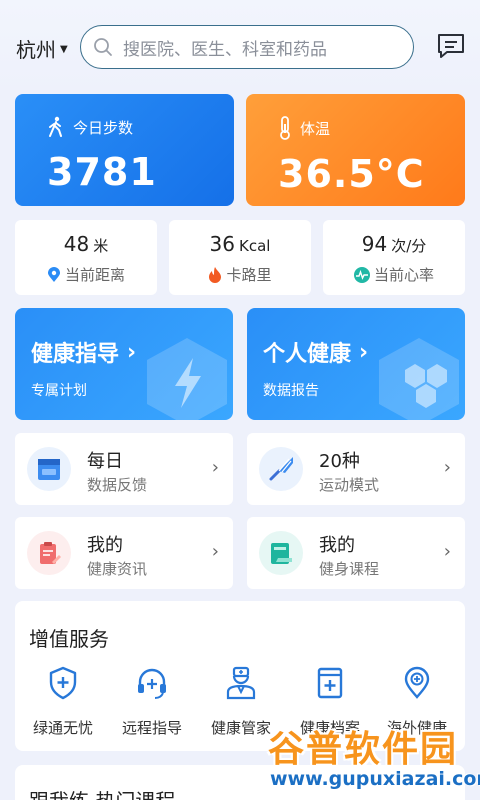 This screenshot has height=800, width=480. What do you see at coordinates (55, 126) in the screenshot?
I see `walking-icon` at bounding box center [55, 126].